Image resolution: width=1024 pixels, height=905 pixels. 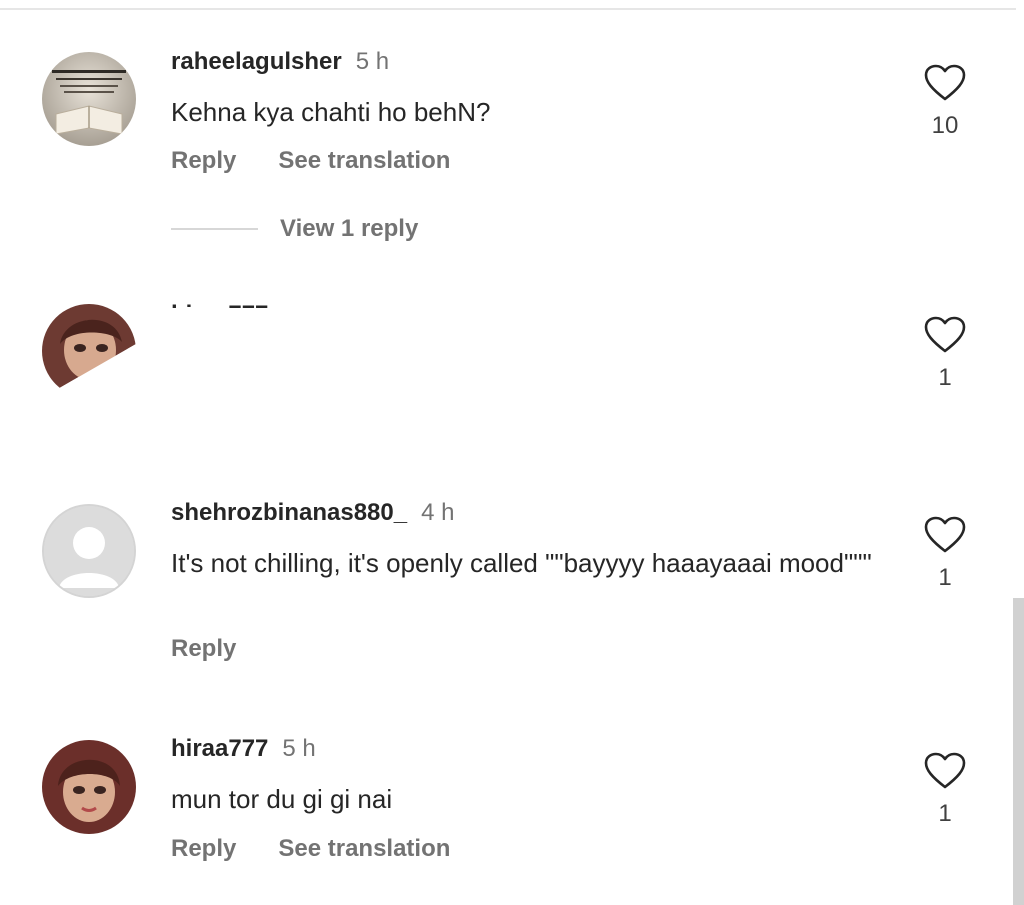 What do you see at coordinates (282, 799) in the screenshot?
I see `comment-text: mun tor du gi gi nai` at bounding box center [282, 799].